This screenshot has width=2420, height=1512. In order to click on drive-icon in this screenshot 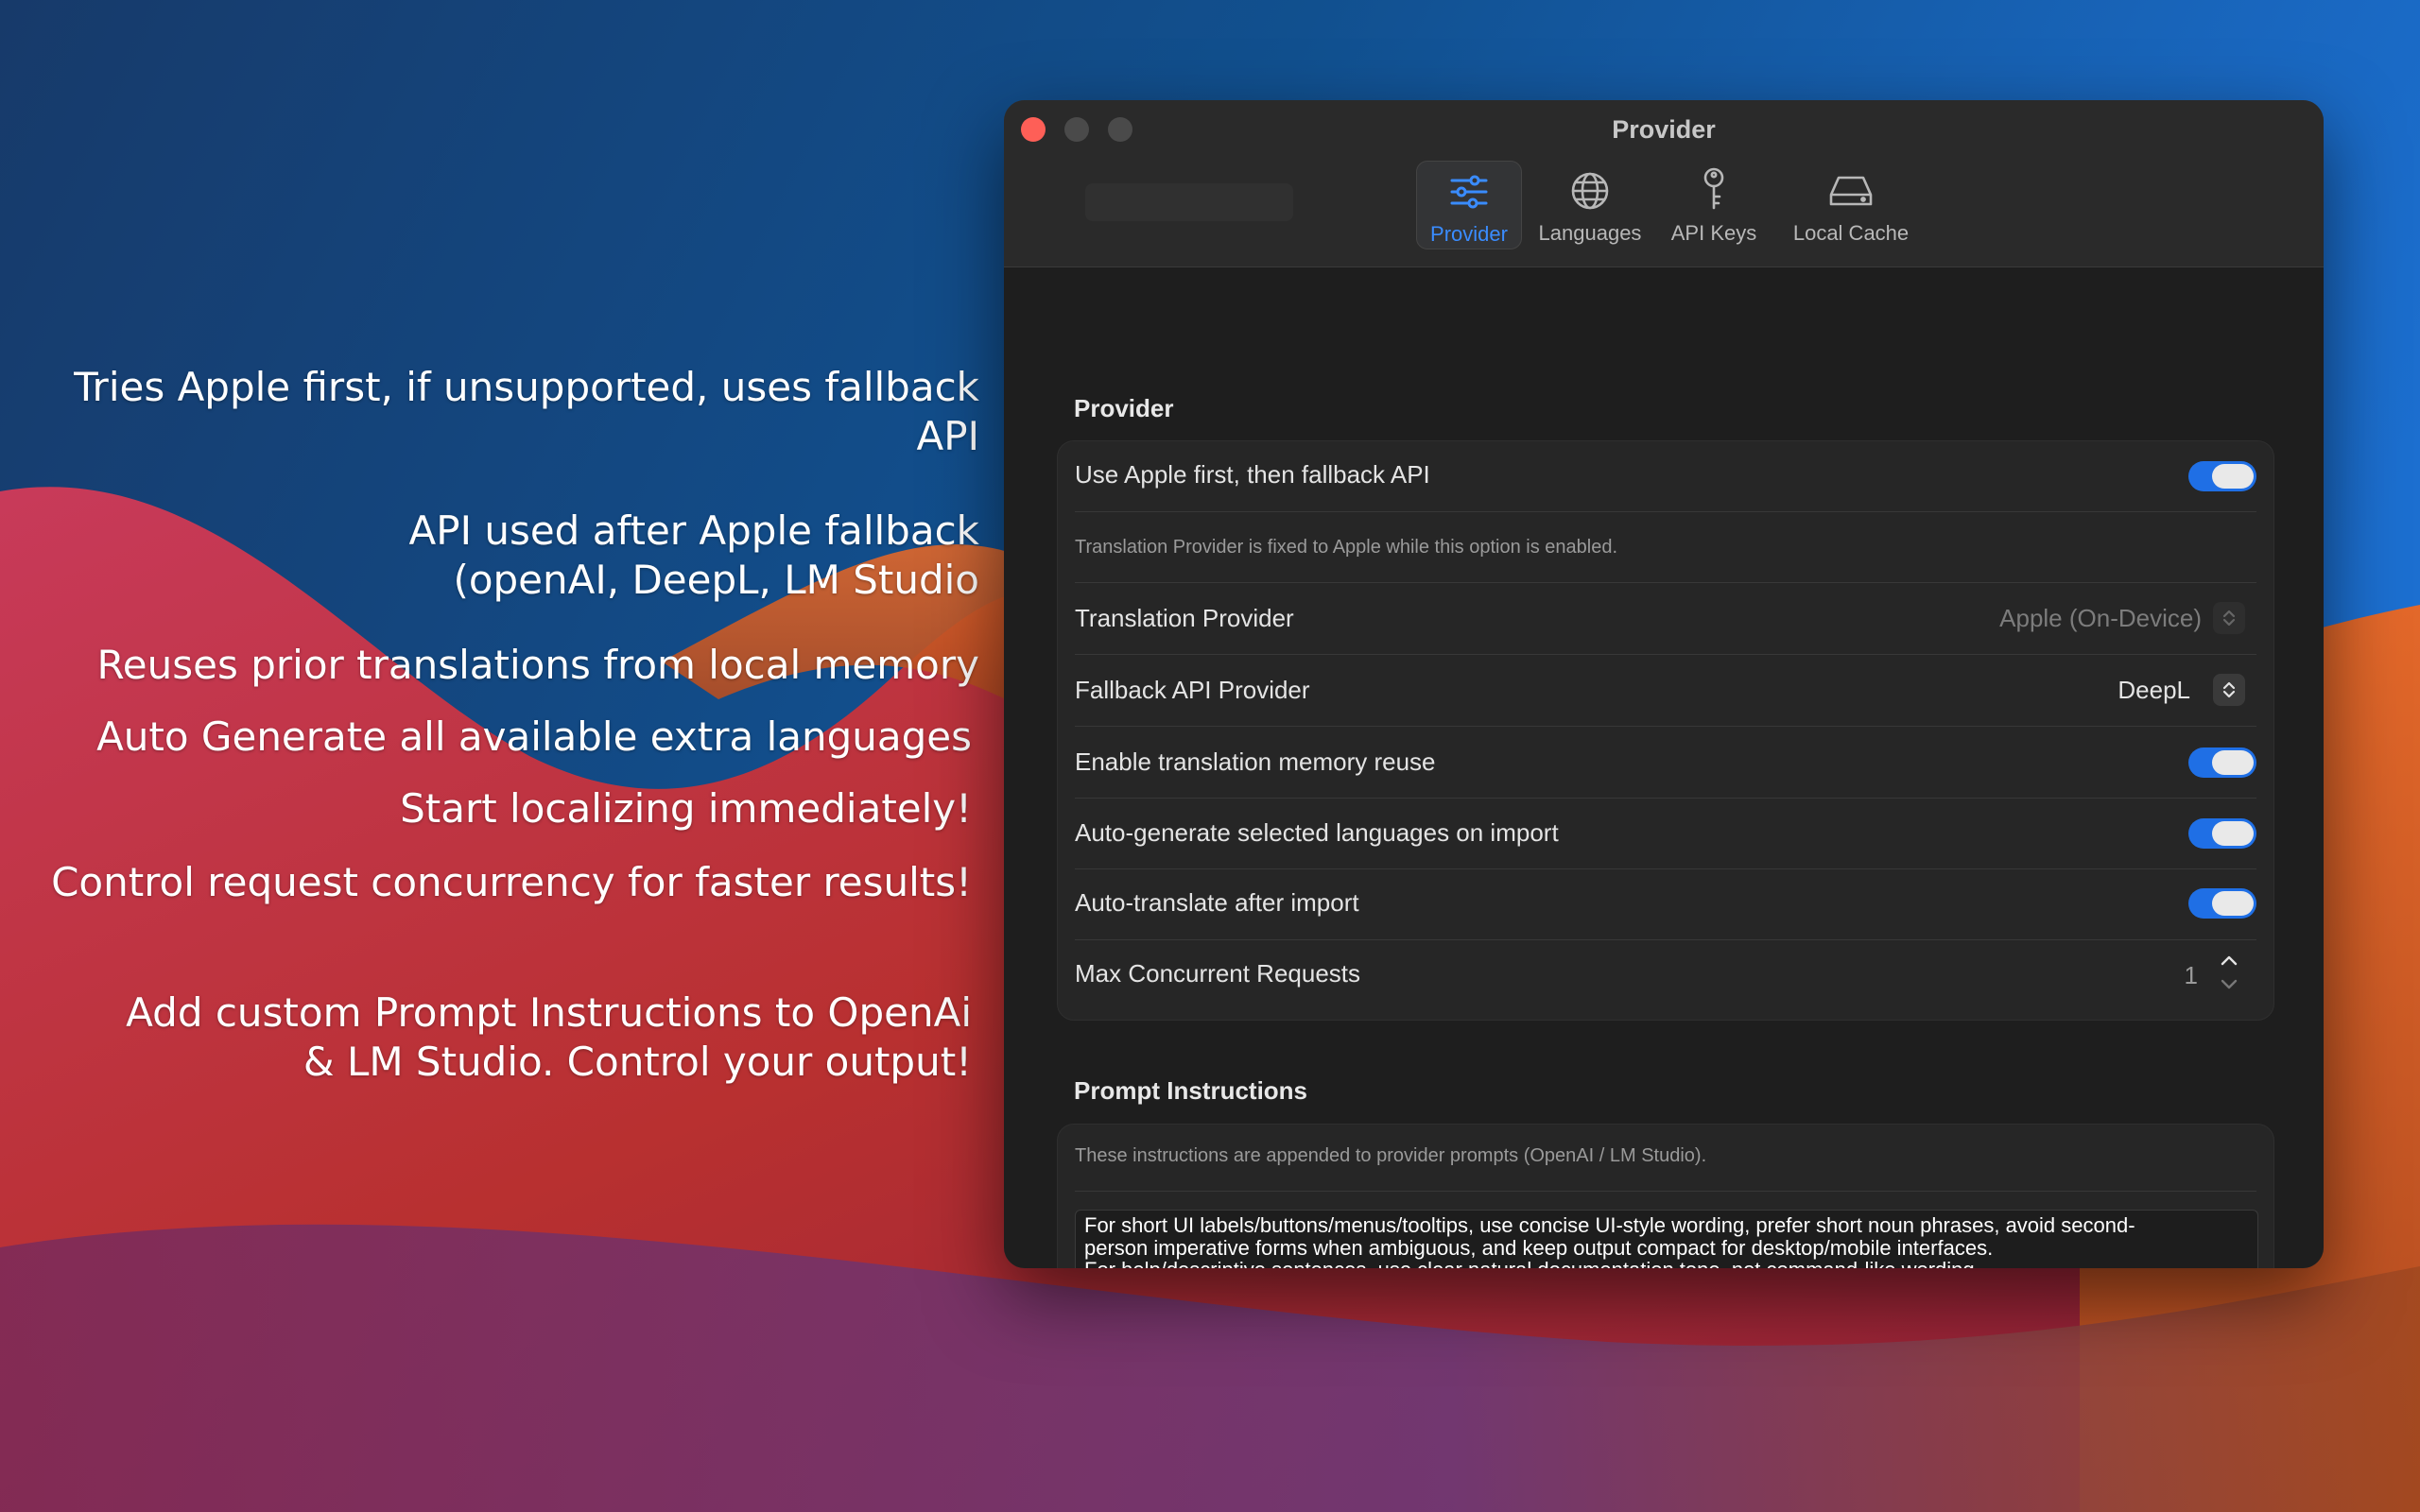, I will do `click(1851, 191)`.